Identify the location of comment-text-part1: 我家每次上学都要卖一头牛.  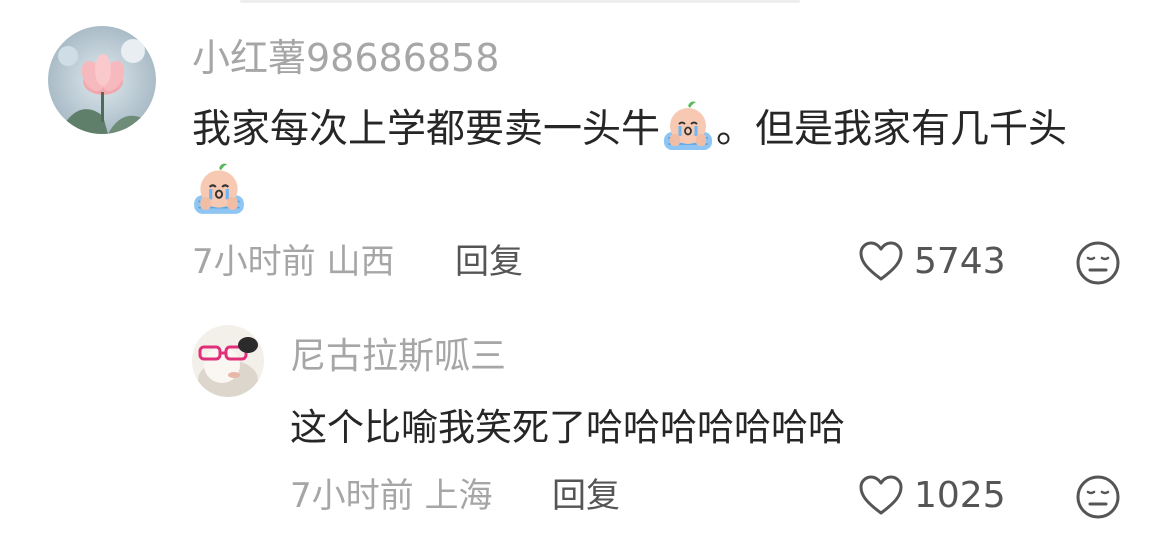
(426, 129).